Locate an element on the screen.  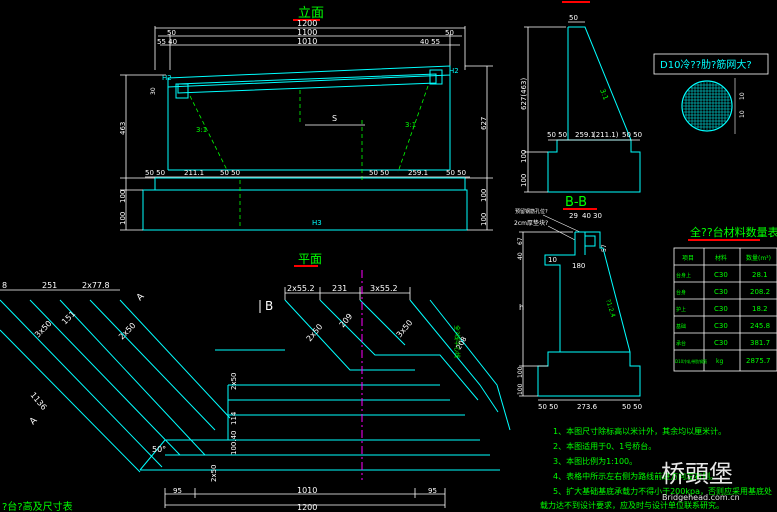
mesh-detail-title: D10冷??肋?筋网大? is located at coordinates (706, 64).